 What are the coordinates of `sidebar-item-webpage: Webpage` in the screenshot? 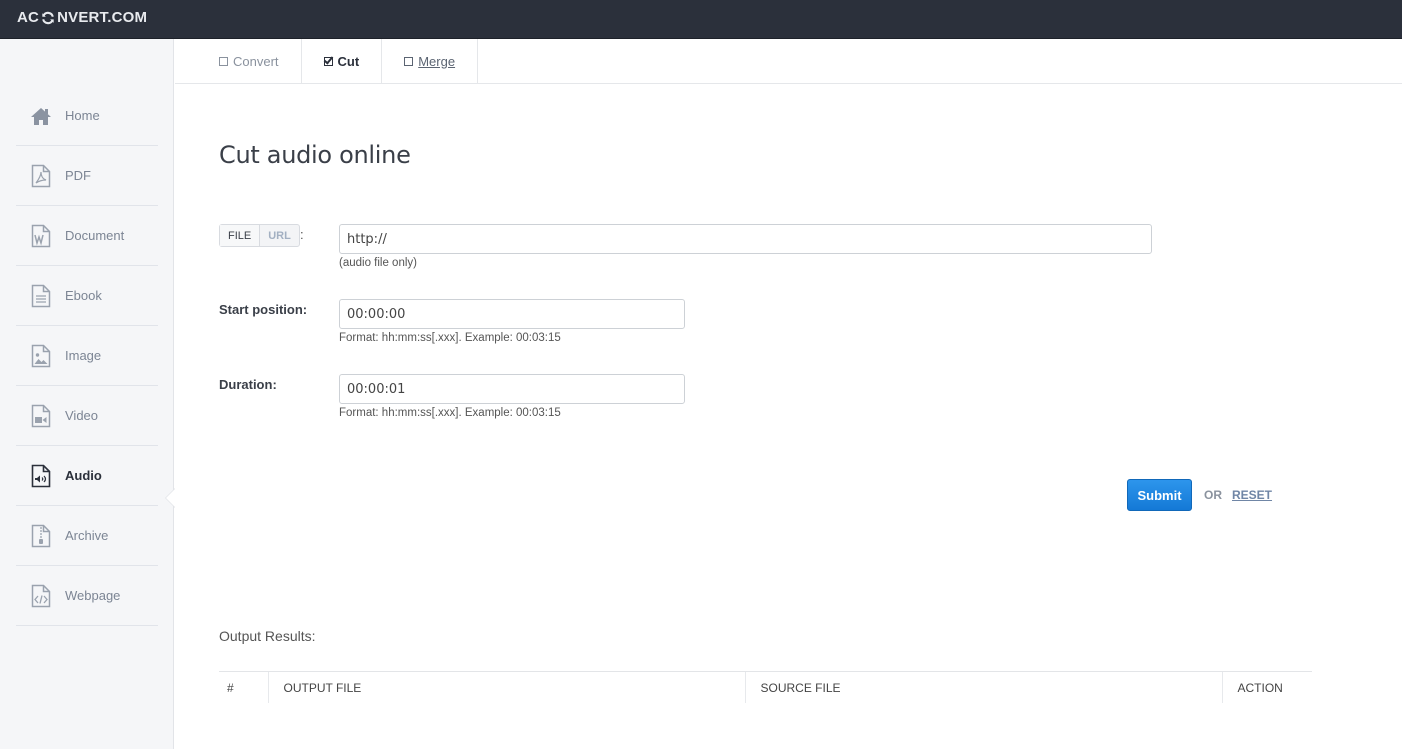 It's located at (87, 596).